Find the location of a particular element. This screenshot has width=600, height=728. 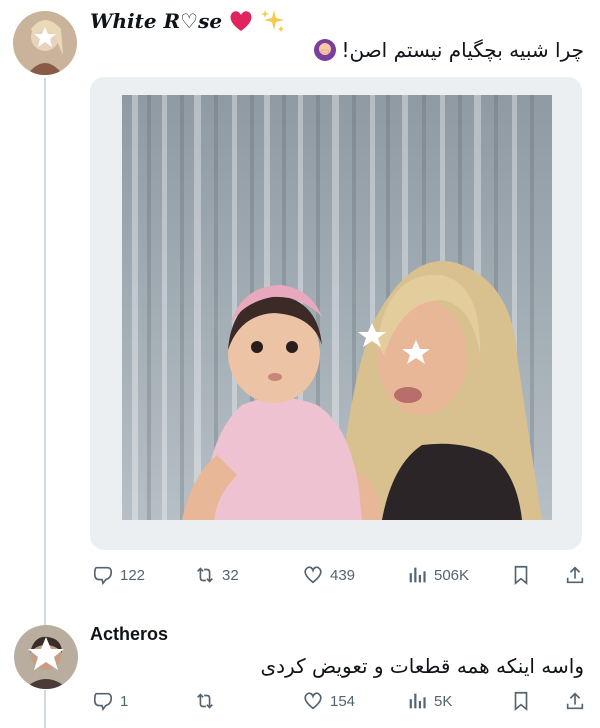

like-count: 154 is located at coordinates (343, 701).